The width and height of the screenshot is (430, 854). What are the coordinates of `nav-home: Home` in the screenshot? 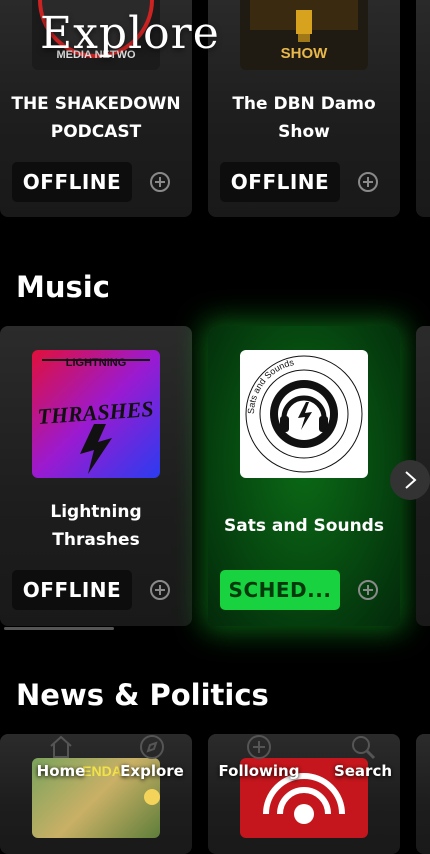 It's located at (61, 771).